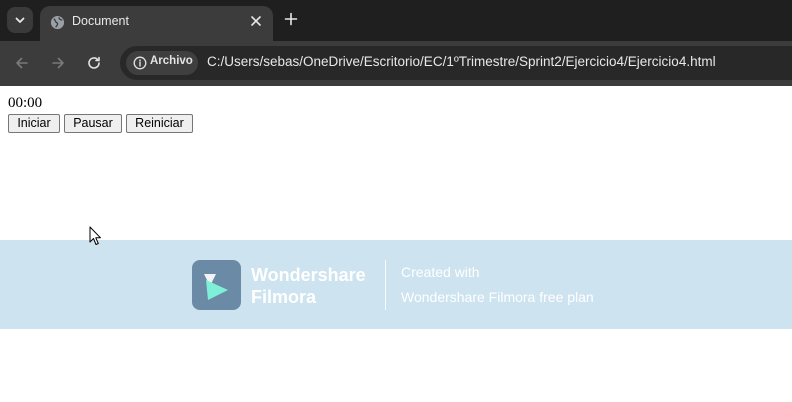 The height and width of the screenshot is (402, 792). I want to click on chevron-down-icon, so click(20, 20).